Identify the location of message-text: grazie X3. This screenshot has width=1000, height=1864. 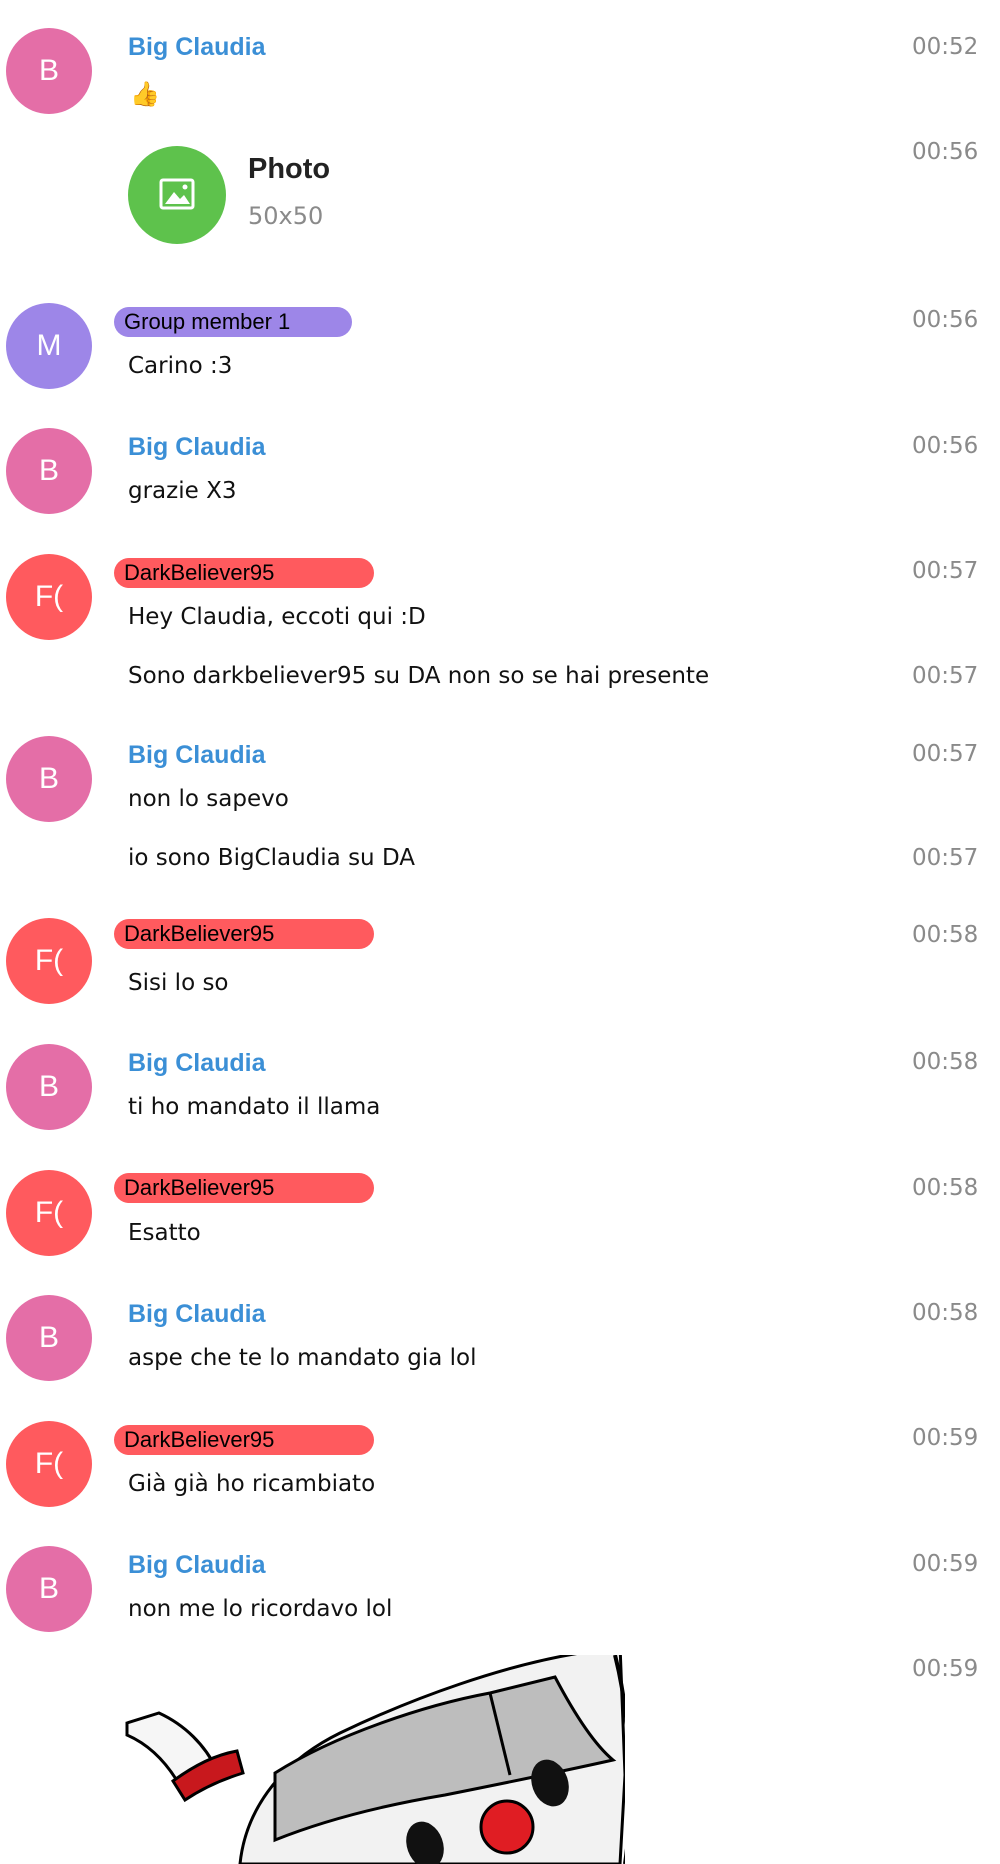
(182, 491).